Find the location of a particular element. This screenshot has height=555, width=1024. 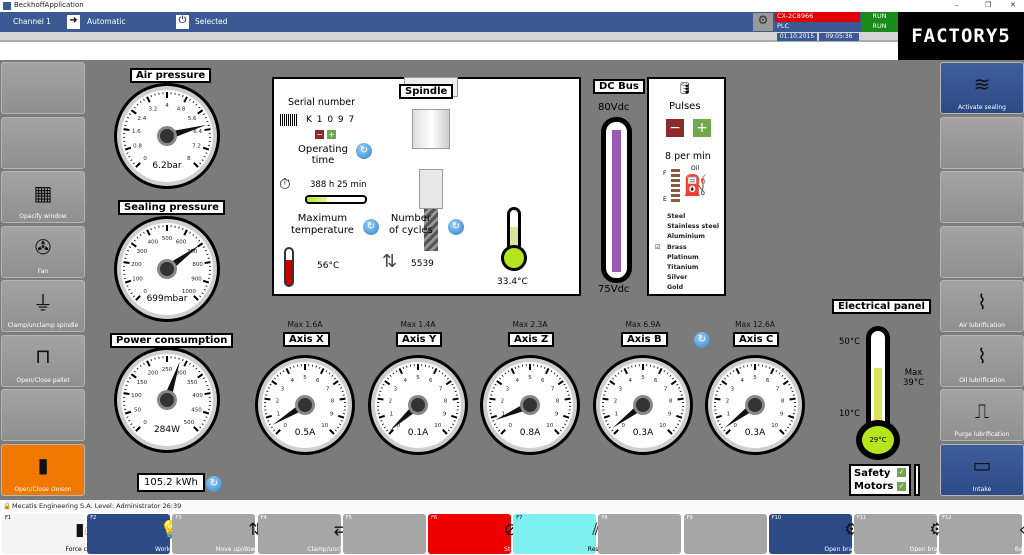

oil-label: Oil is located at coordinates (695, 168).